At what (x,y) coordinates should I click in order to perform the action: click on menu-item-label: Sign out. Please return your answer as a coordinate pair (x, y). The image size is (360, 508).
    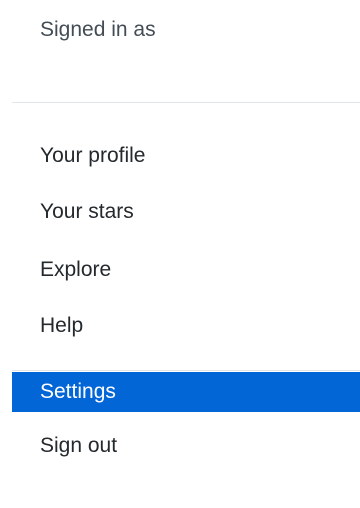
    Looking at the image, I should click on (79, 445).